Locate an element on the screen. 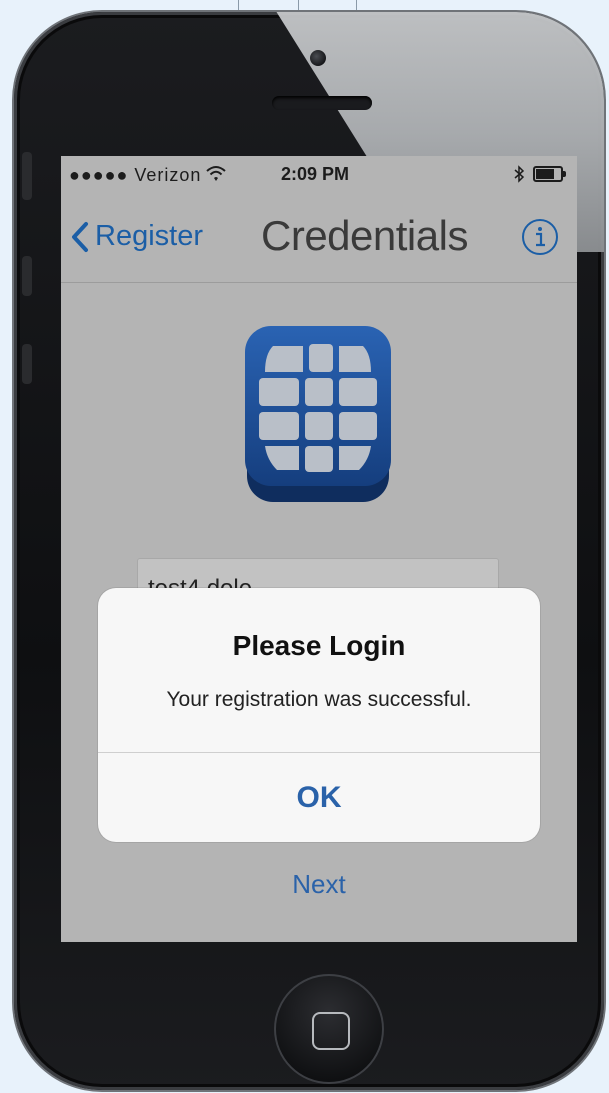 This screenshot has height=1093, width=609. status-right is located at coordinates (539, 174).